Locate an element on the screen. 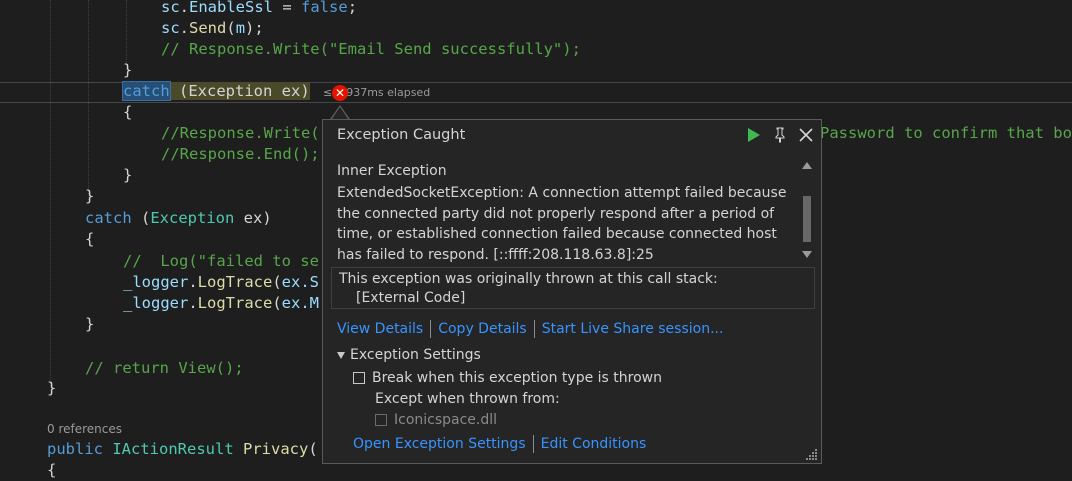  close-button is located at coordinates (806, 135).